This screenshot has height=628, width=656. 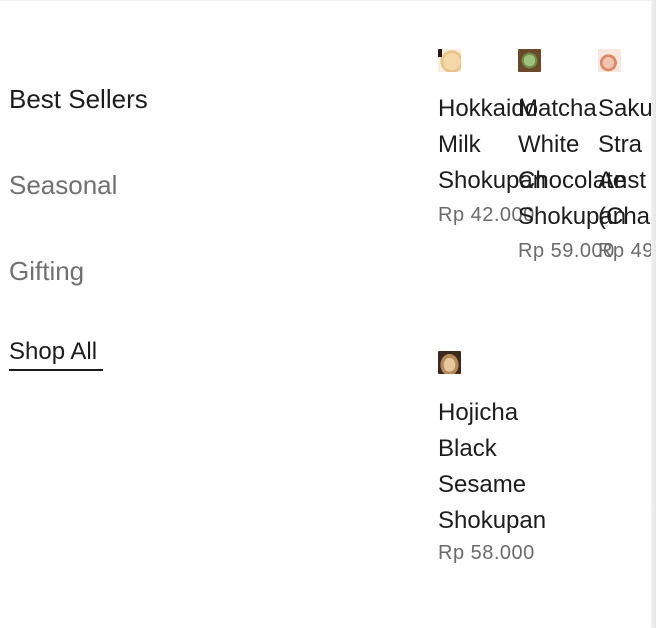 I want to click on nav-shop-all: Shop All, so click(x=53, y=352).